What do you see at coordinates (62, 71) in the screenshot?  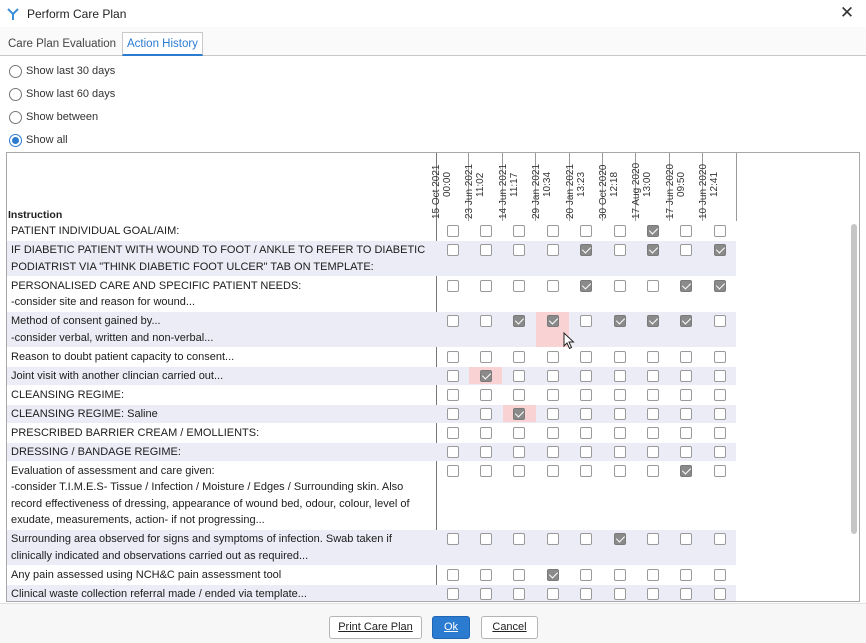 I see `filter-last-30-days: Show last 30 days` at bounding box center [62, 71].